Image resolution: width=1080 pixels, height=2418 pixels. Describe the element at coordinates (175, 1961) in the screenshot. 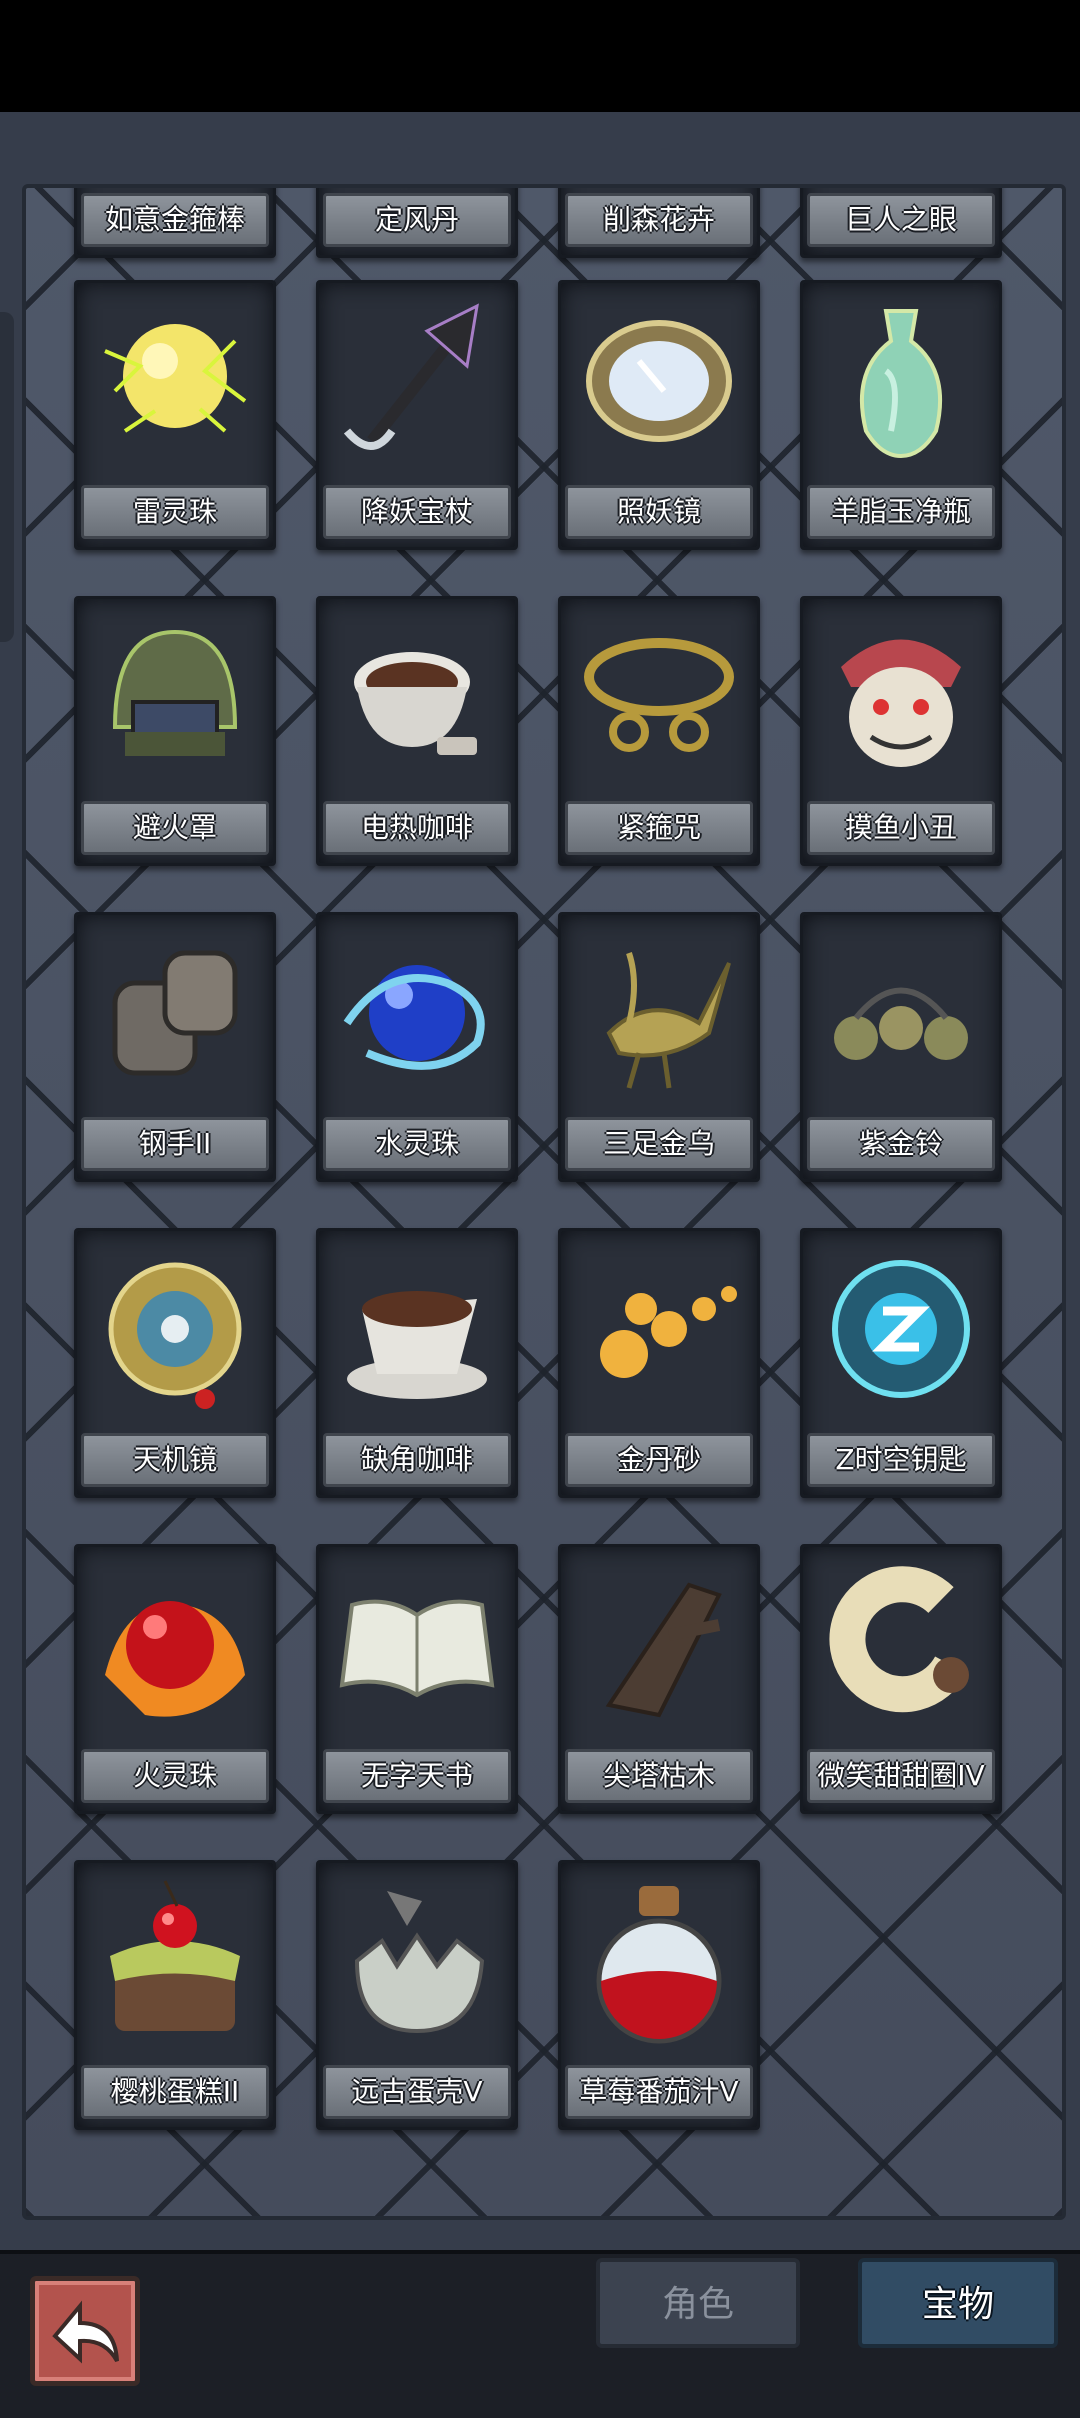

I see `cherry-cake-icon` at that location.